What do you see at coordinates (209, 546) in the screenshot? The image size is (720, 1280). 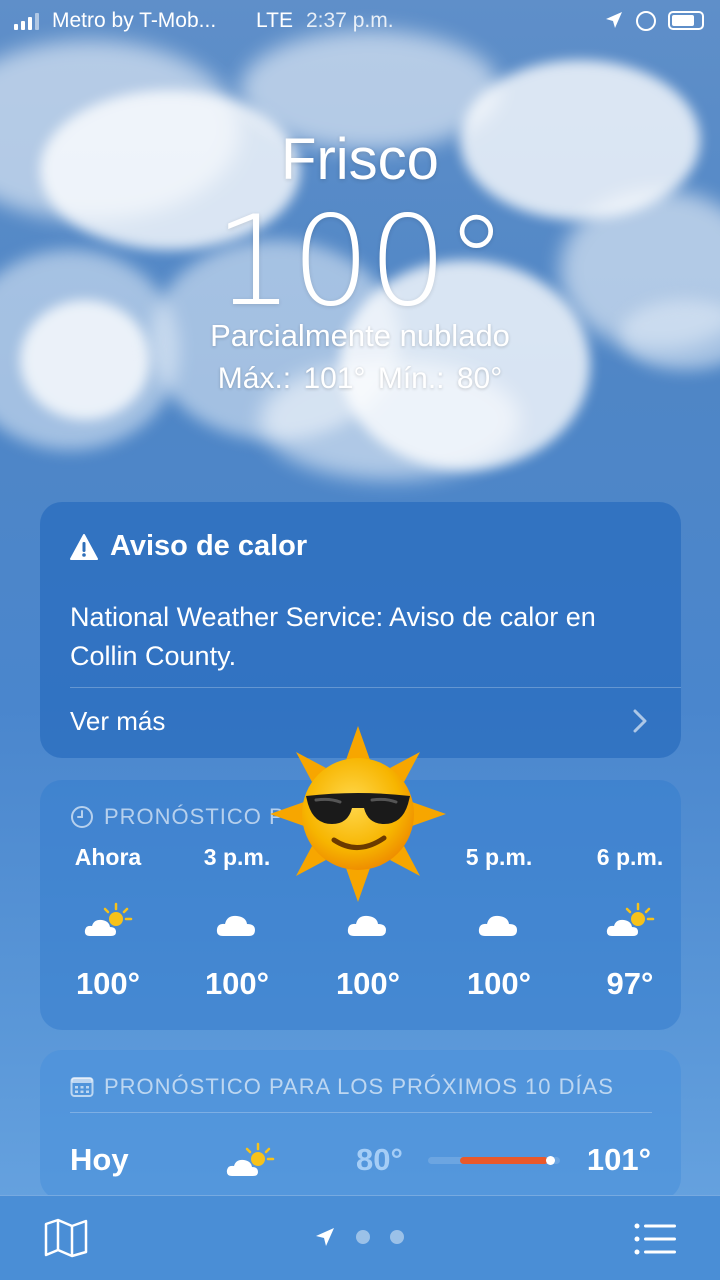 I see `alert-title: Aviso de calor` at bounding box center [209, 546].